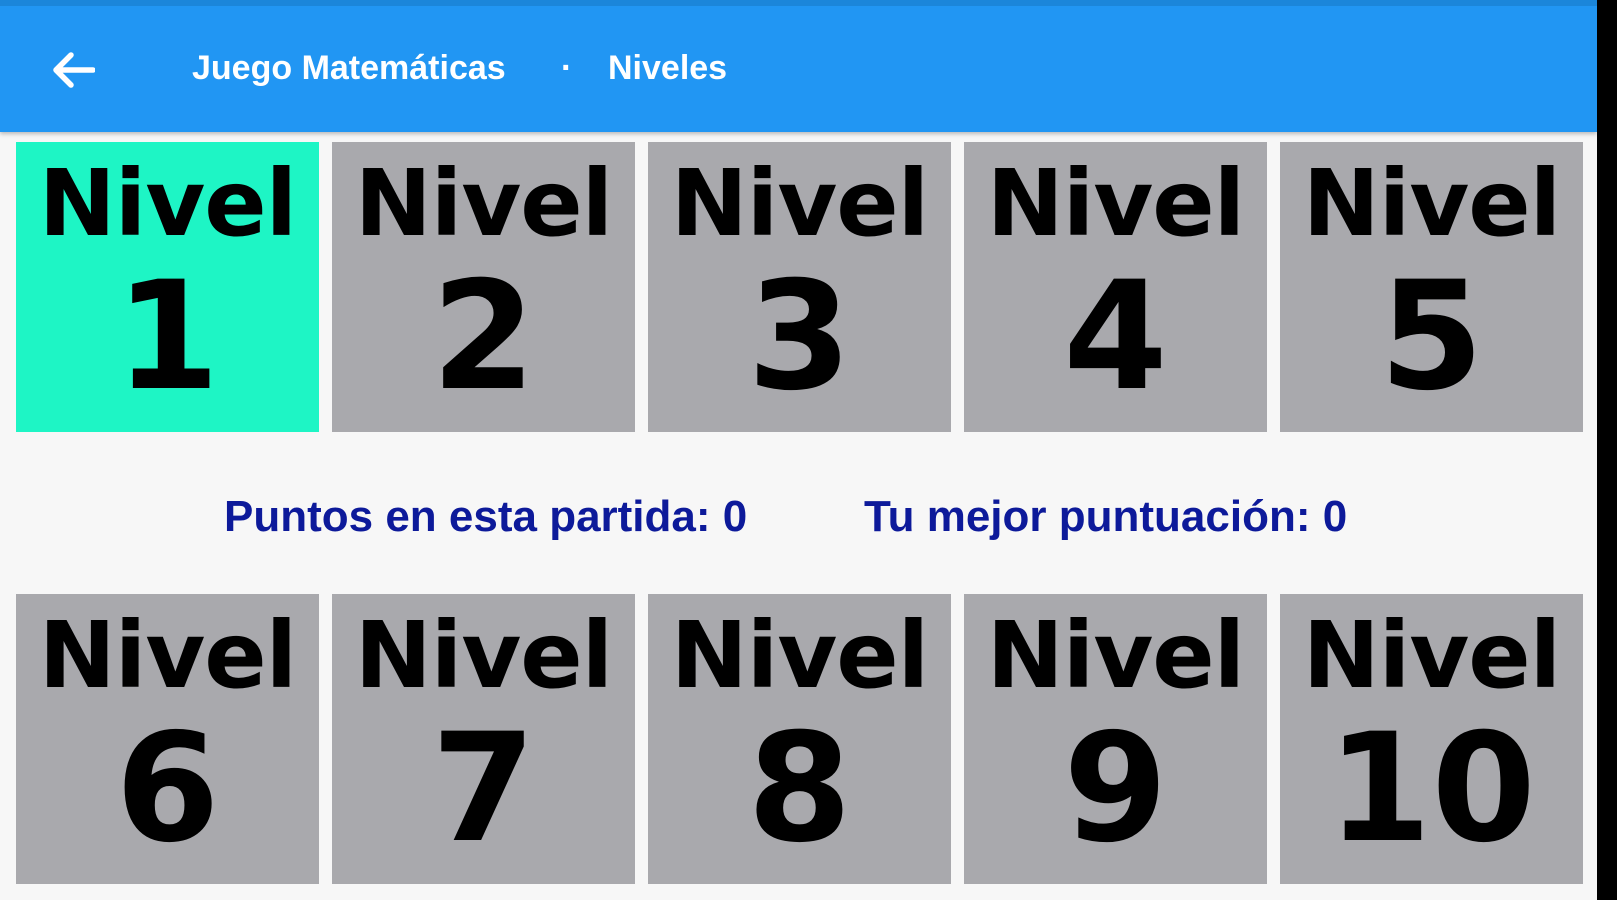 The height and width of the screenshot is (900, 1617). I want to click on level-4-button: Nivel 4, so click(1115, 287).